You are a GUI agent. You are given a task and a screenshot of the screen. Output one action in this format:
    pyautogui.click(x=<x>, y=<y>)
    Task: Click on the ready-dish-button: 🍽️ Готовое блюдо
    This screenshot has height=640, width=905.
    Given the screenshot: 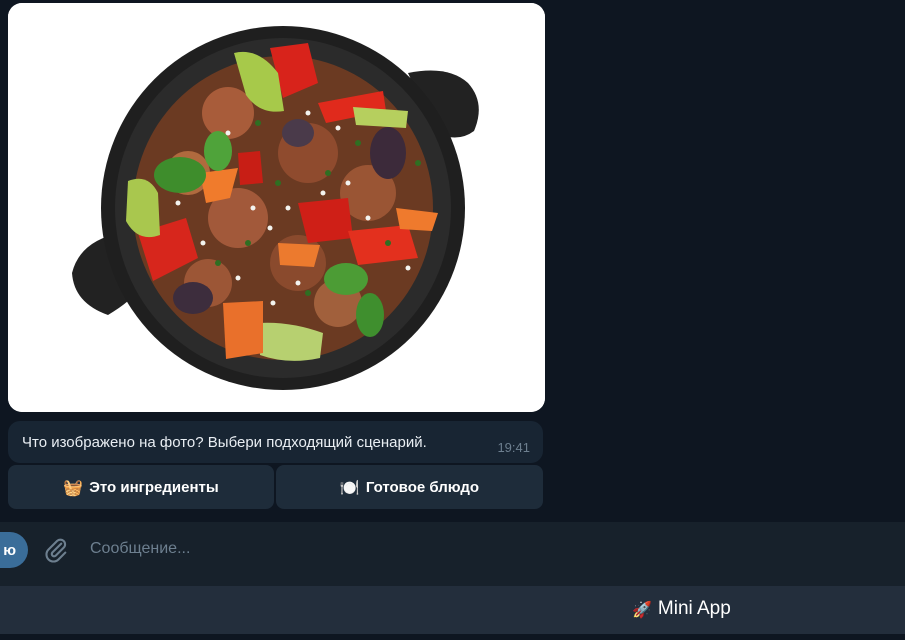 What is the action you would take?
    pyautogui.click(x=409, y=487)
    